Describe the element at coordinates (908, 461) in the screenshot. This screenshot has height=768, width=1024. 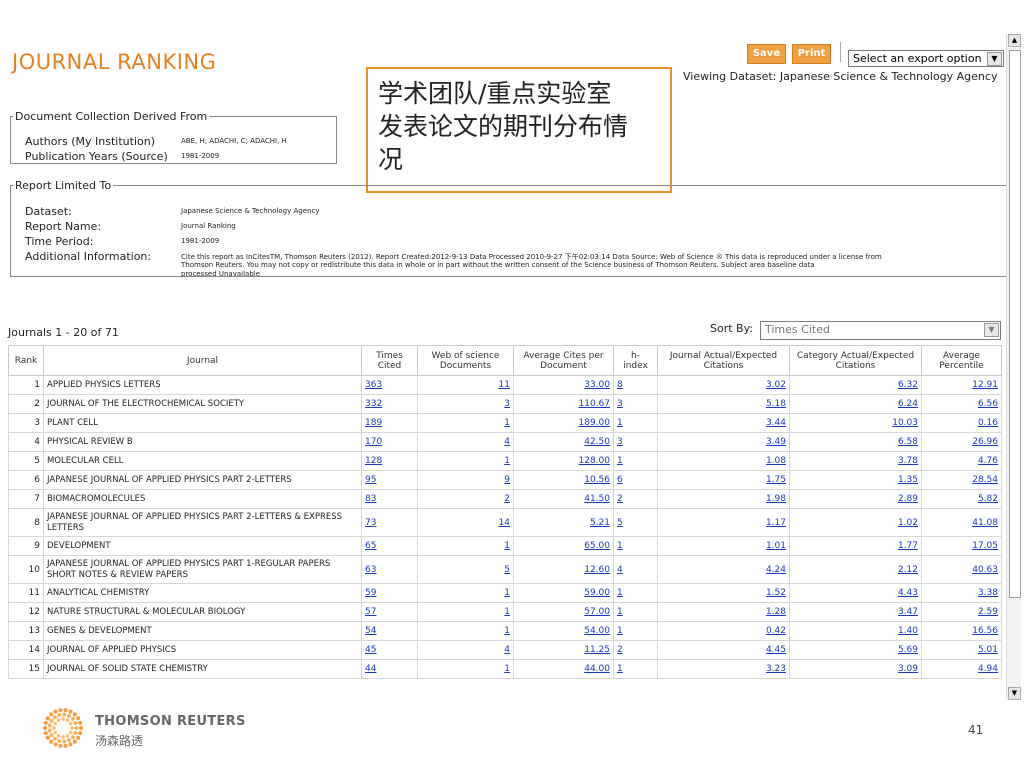
I see `cell-category-ae-link: 3.78` at that location.